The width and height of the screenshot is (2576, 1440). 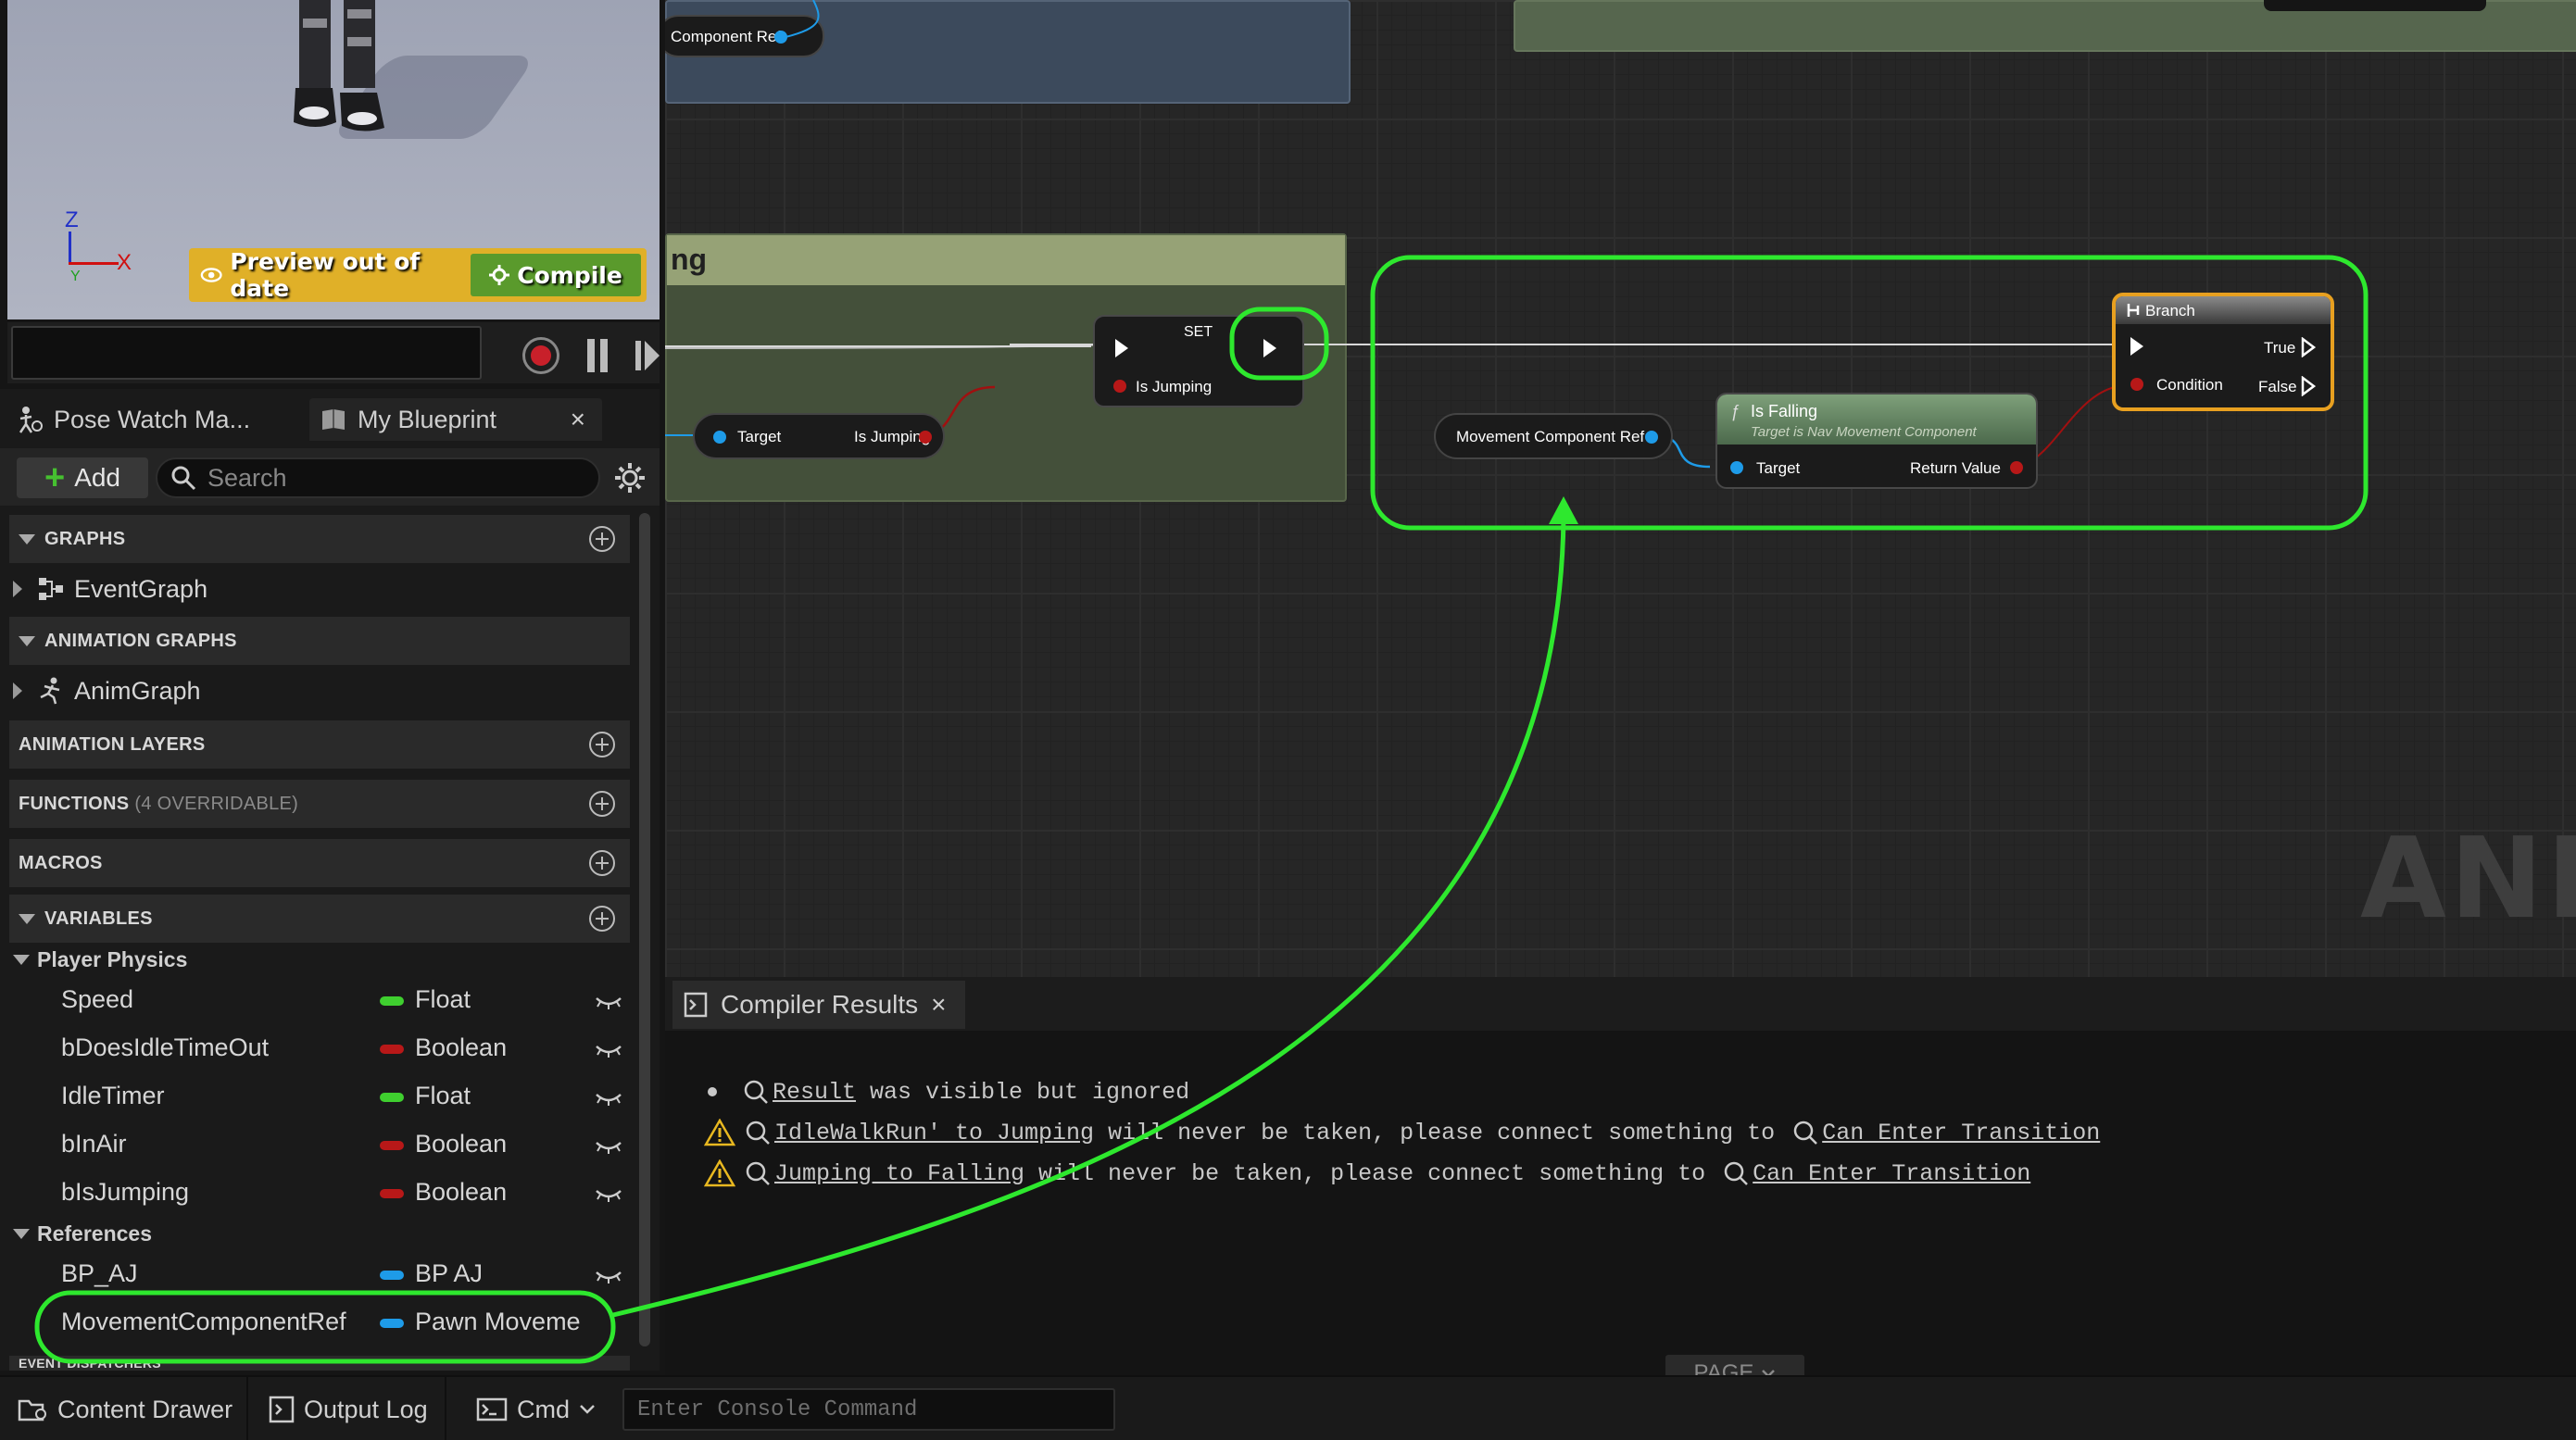 I want to click on record-icon, so click(x=540, y=355).